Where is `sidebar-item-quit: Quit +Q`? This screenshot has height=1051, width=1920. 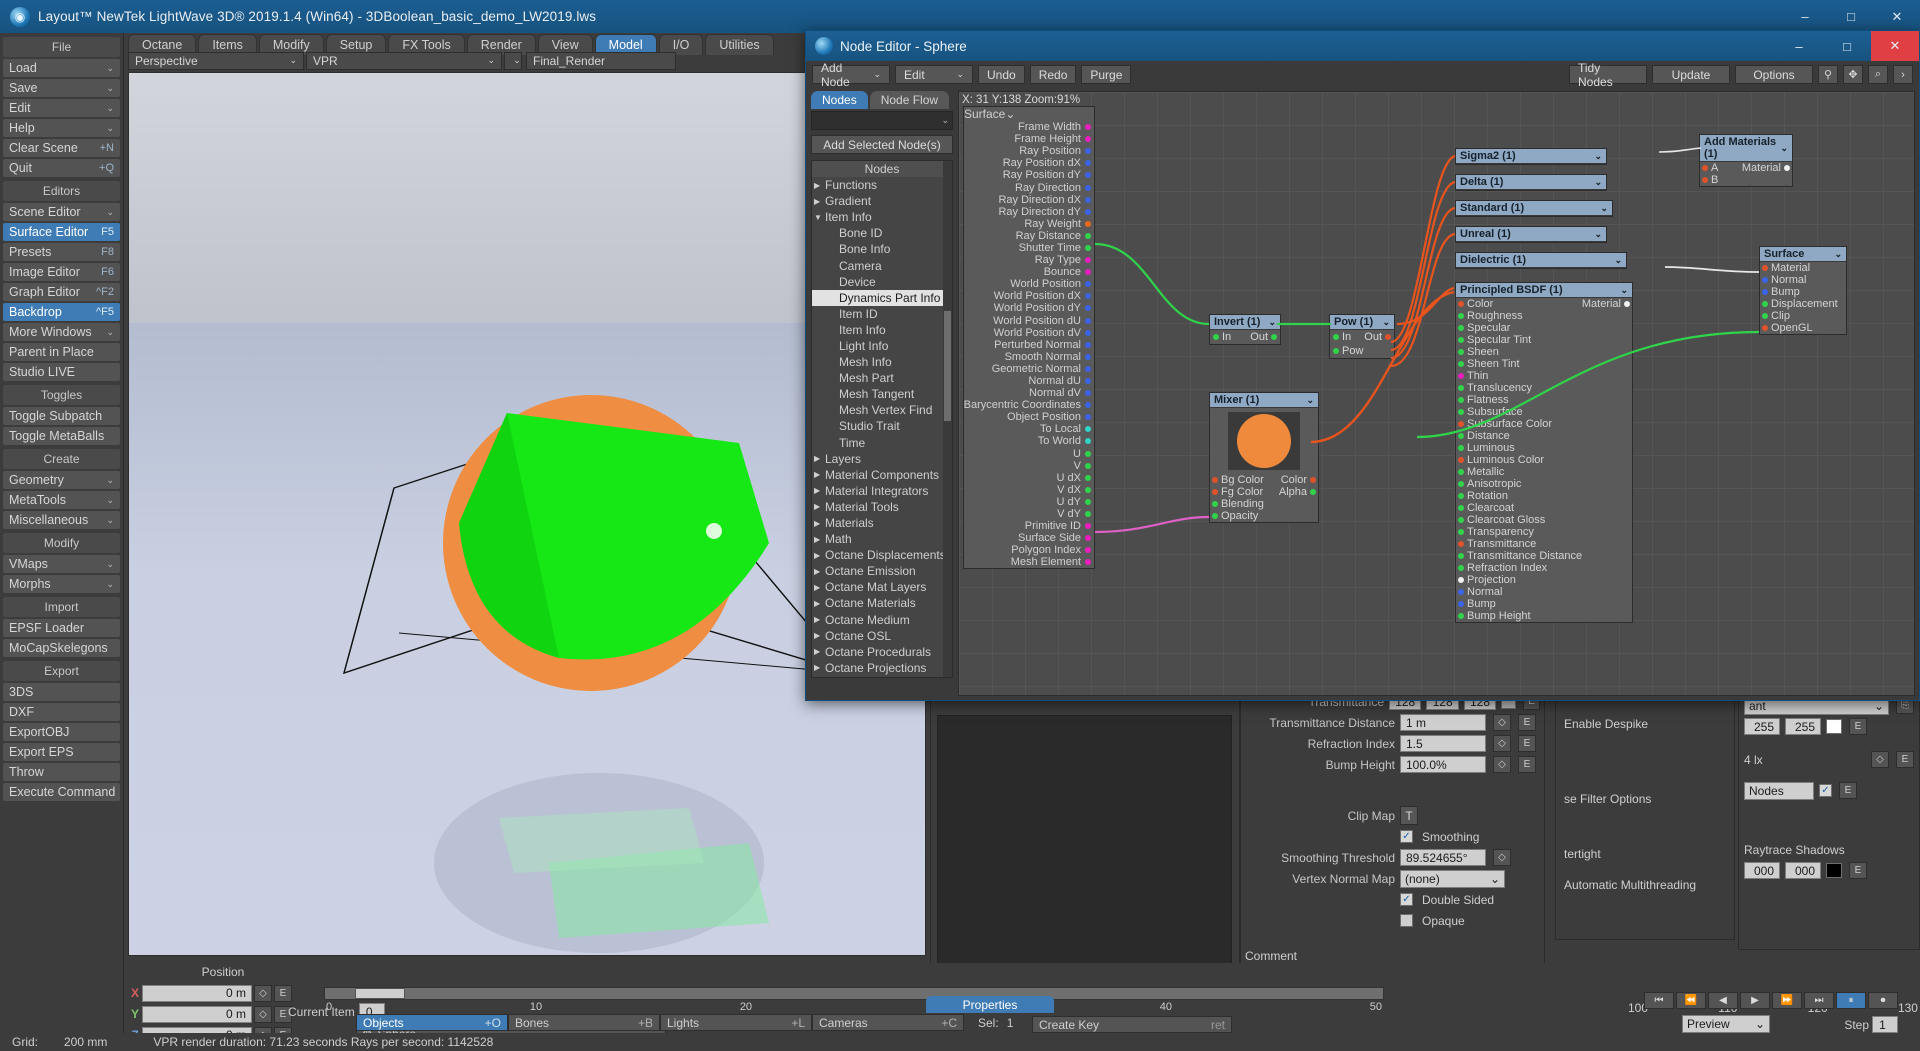 sidebar-item-quit: Quit +Q is located at coordinates (61, 168).